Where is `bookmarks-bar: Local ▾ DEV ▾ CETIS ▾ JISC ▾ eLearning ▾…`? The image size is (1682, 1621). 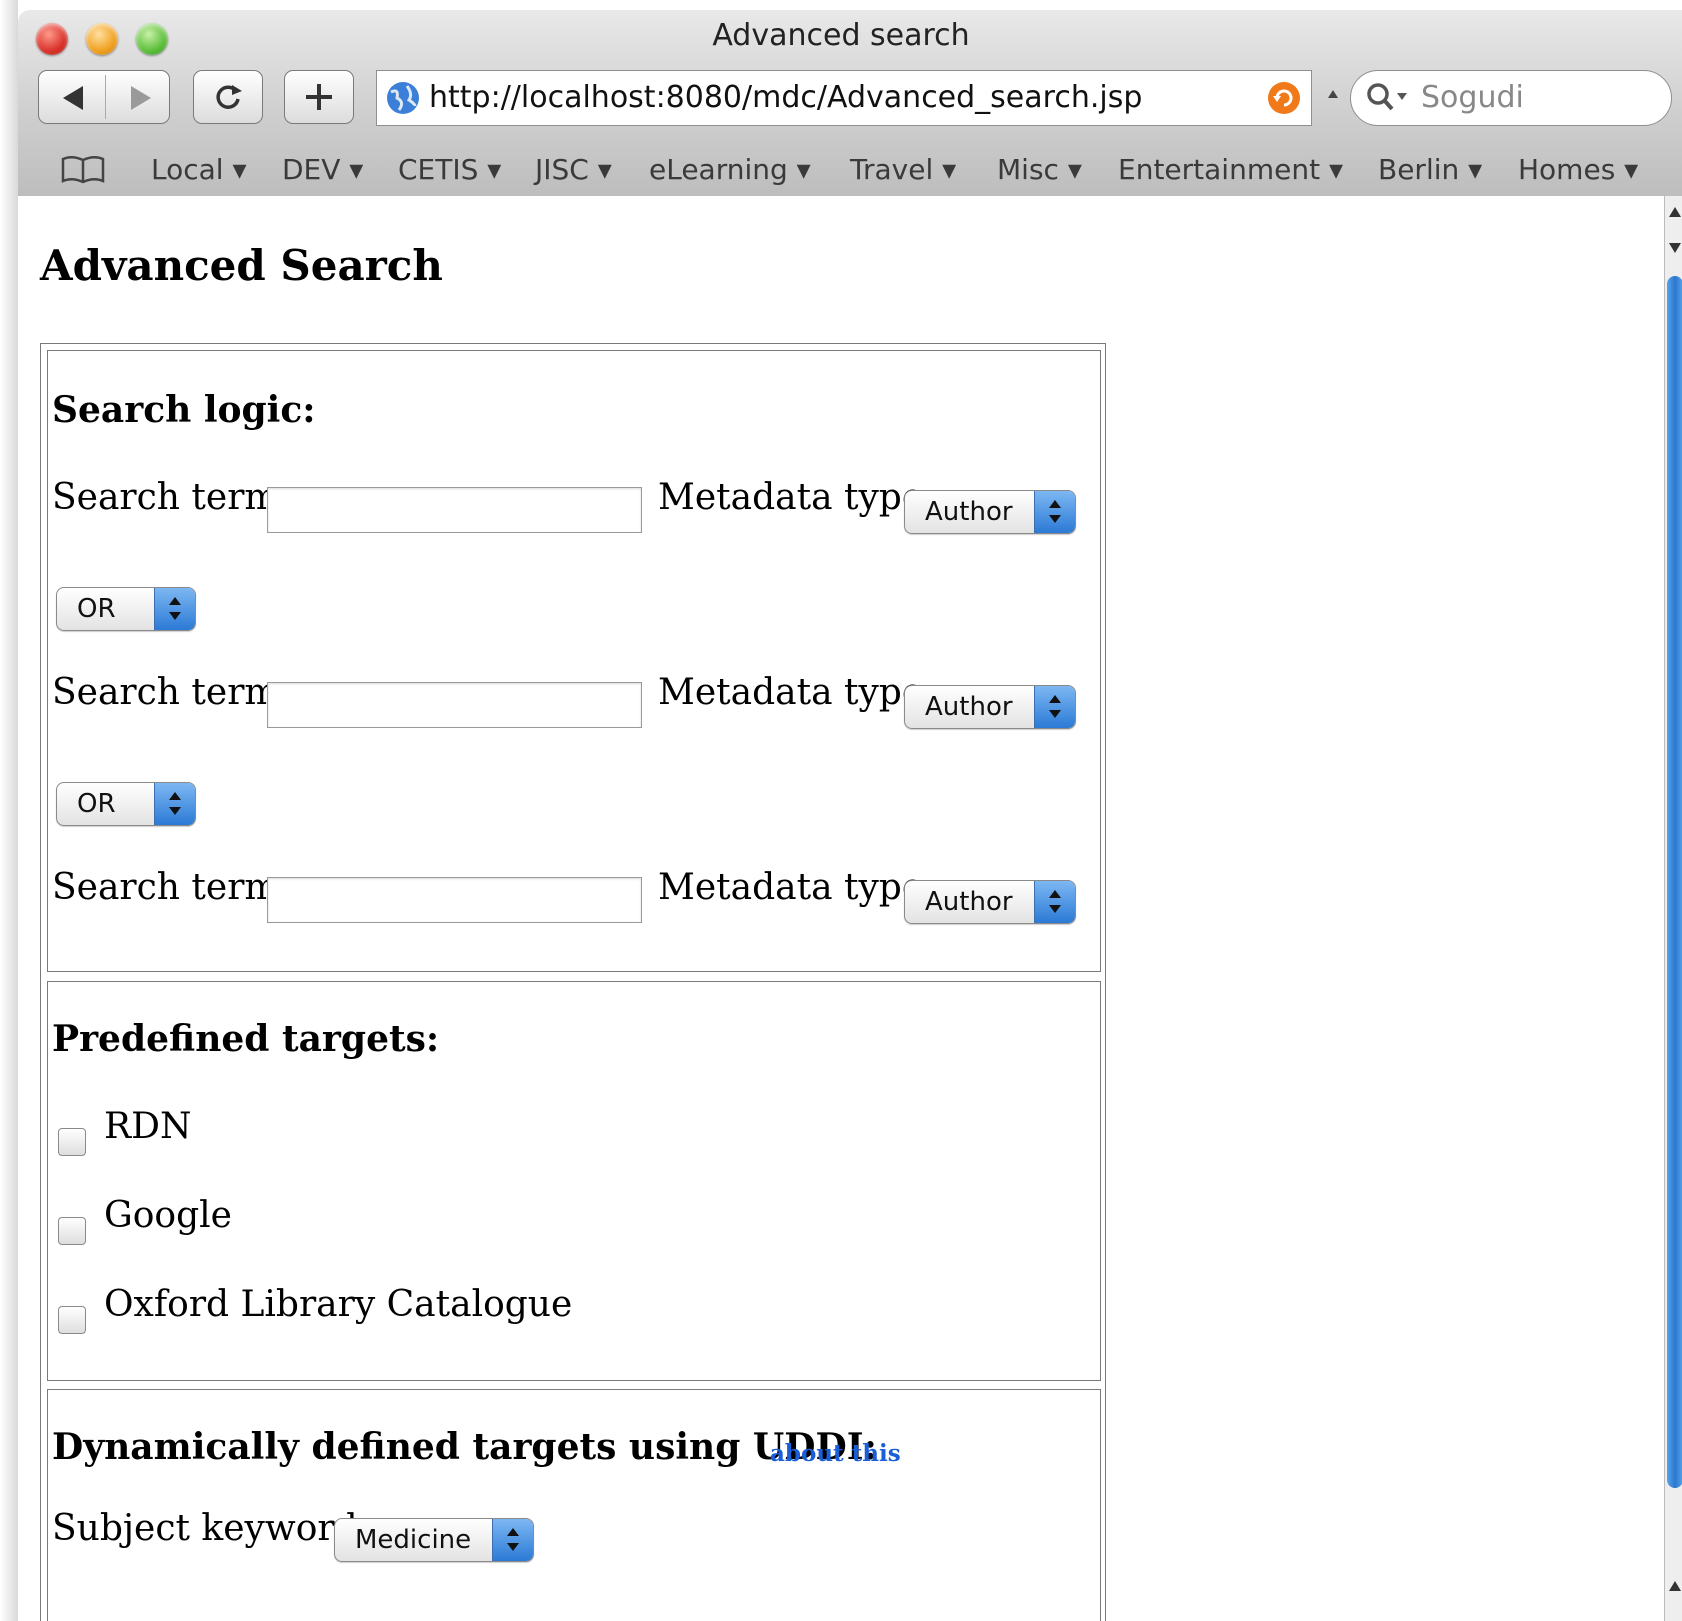
bookmarks-bar: Local ▾ DEV ▾ CETIS ▾ JISC ▾ eLearning ▾… is located at coordinates (850, 169).